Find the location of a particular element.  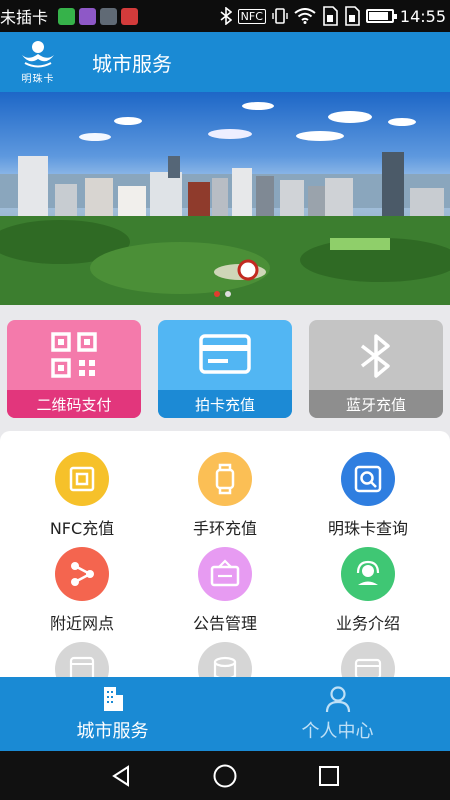

customer-service-icon is located at coordinates (368, 574).